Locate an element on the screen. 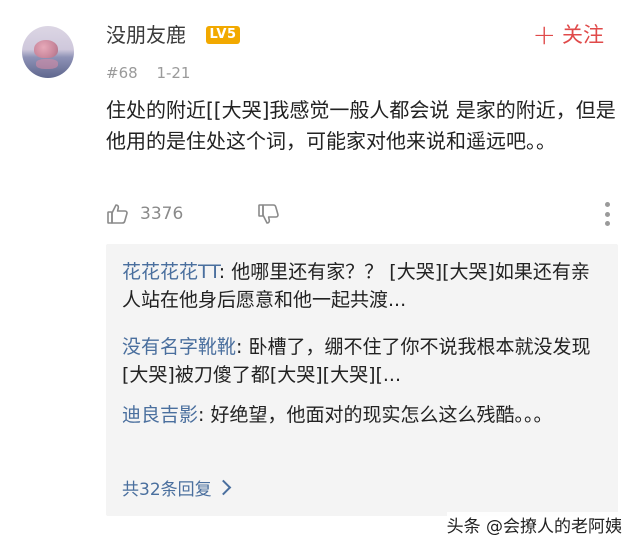 The height and width of the screenshot is (545, 640). thumbs-up-icon is located at coordinates (118, 214).